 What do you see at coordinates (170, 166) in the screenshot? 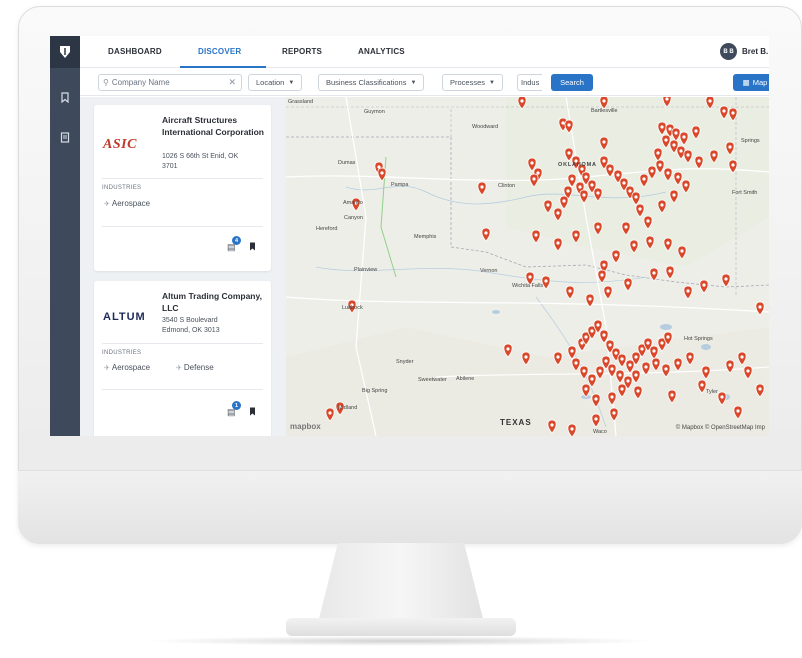
I see `company-address-line2: 3701` at bounding box center [170, 166].